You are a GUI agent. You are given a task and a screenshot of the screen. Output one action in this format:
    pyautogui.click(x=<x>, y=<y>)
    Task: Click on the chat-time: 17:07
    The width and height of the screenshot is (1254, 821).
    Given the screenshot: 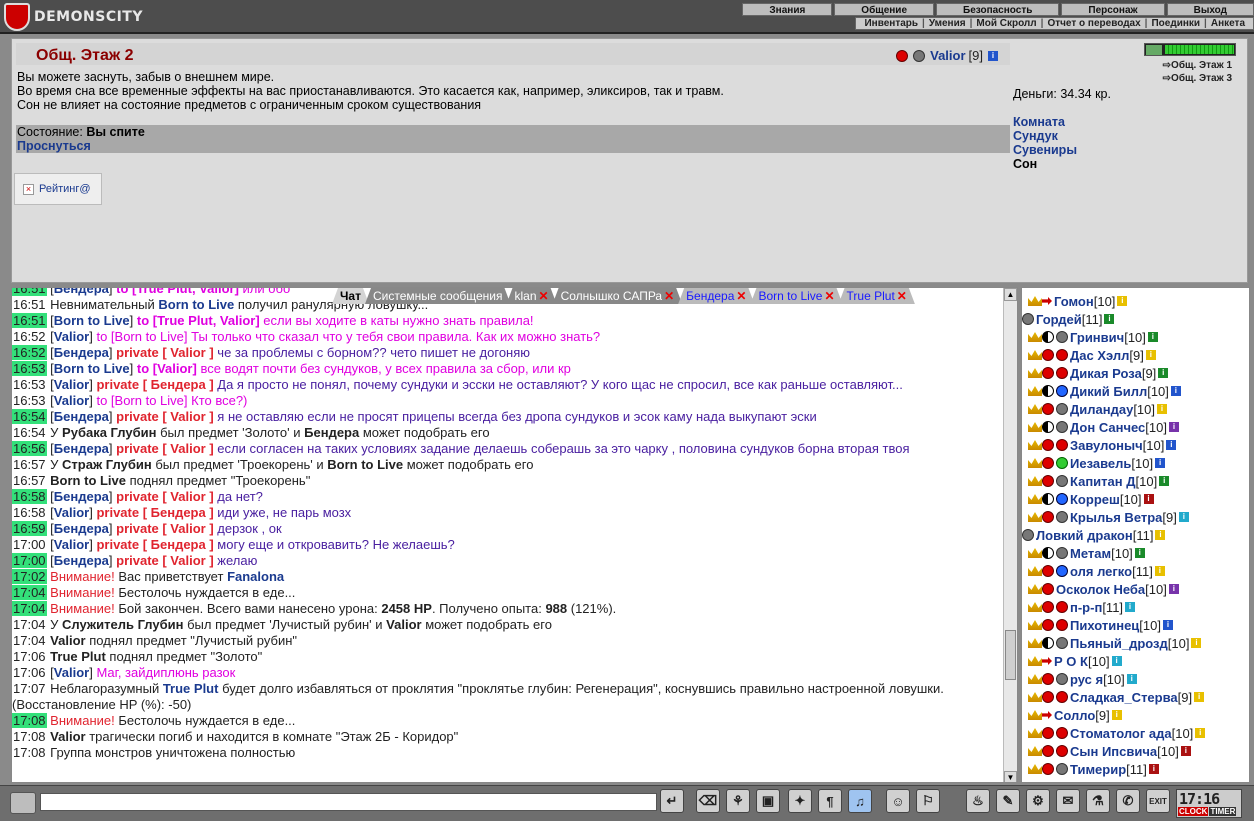 What is the action you would take?
    pyautogui.click(x=29, y=688)
    